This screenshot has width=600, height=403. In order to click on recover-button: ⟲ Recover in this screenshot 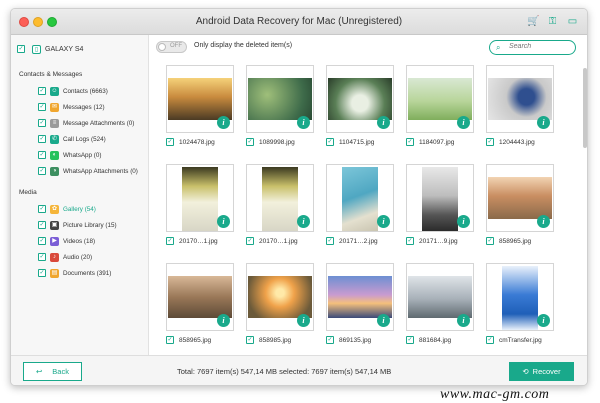, I will do `click(541, 371)`.